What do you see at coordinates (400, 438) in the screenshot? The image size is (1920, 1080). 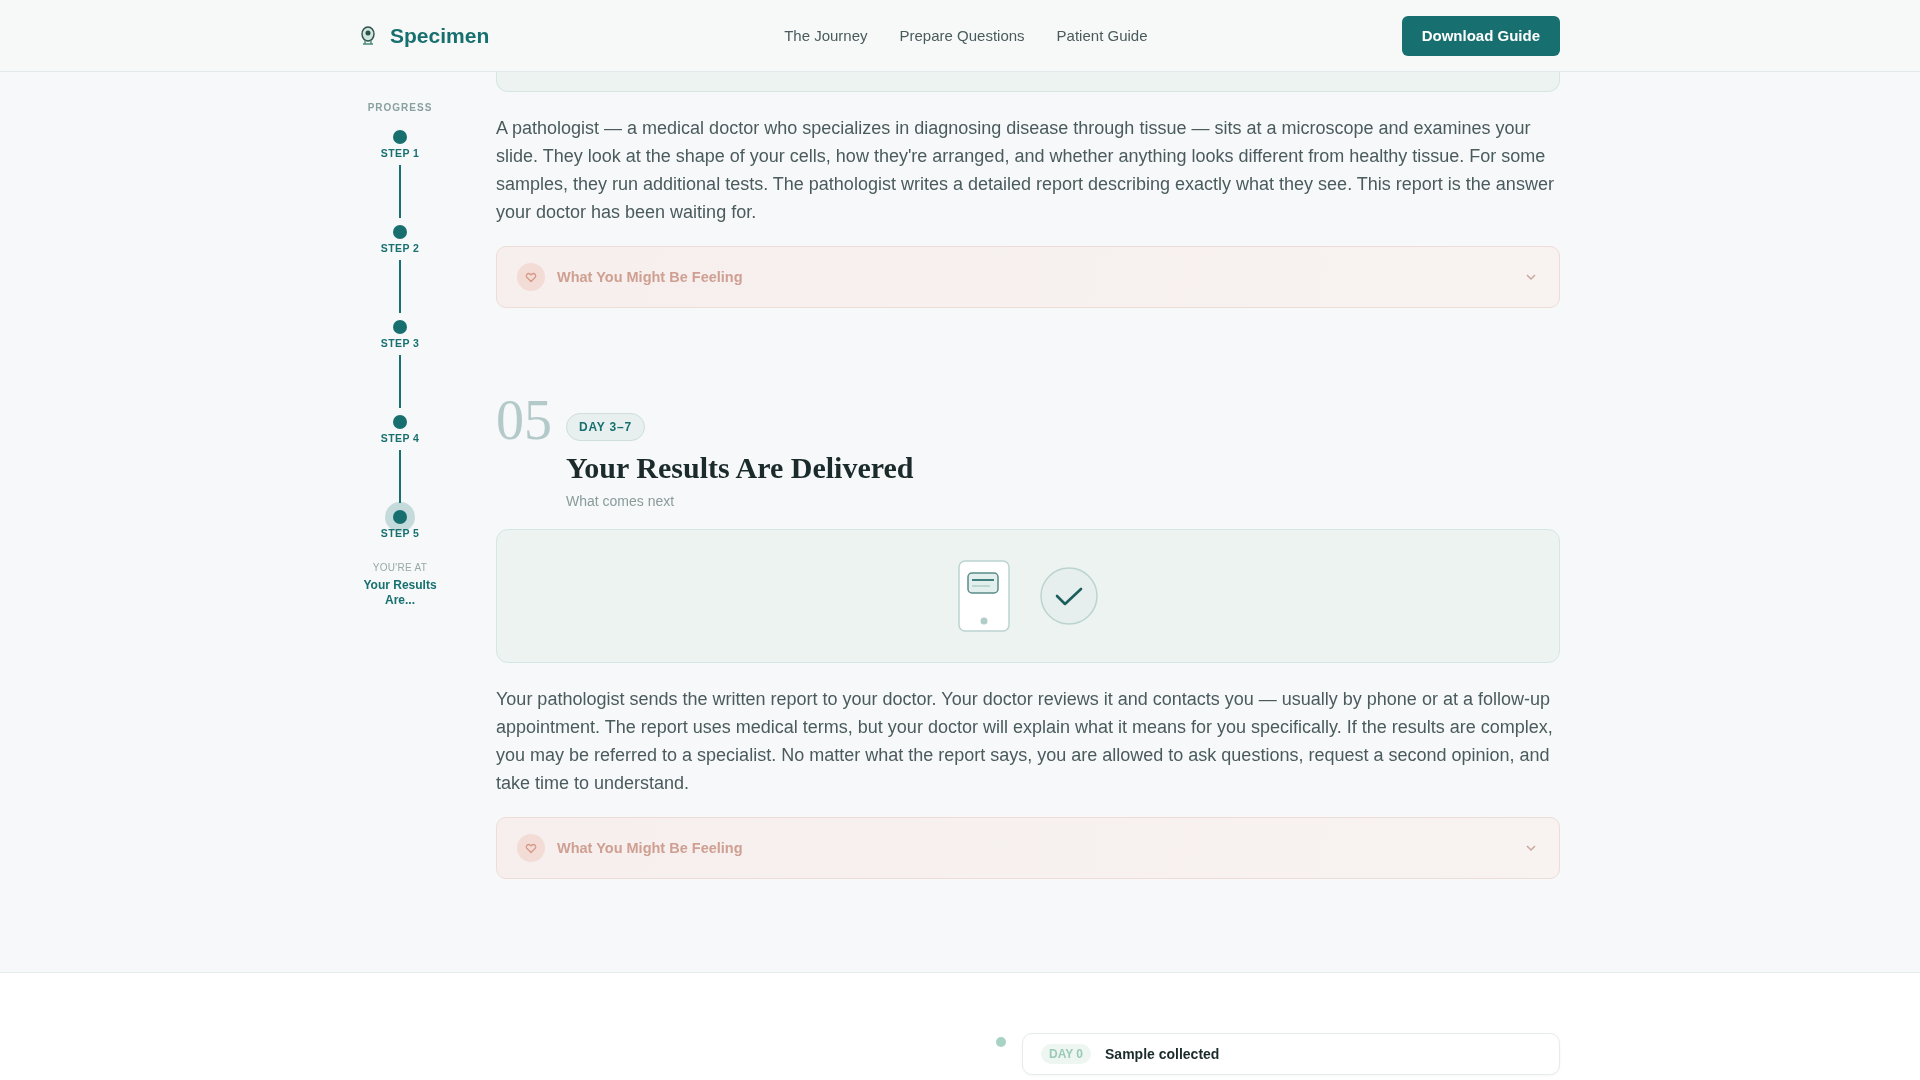 I see `step-label: STEP 4` at bounding box center [400, 438].